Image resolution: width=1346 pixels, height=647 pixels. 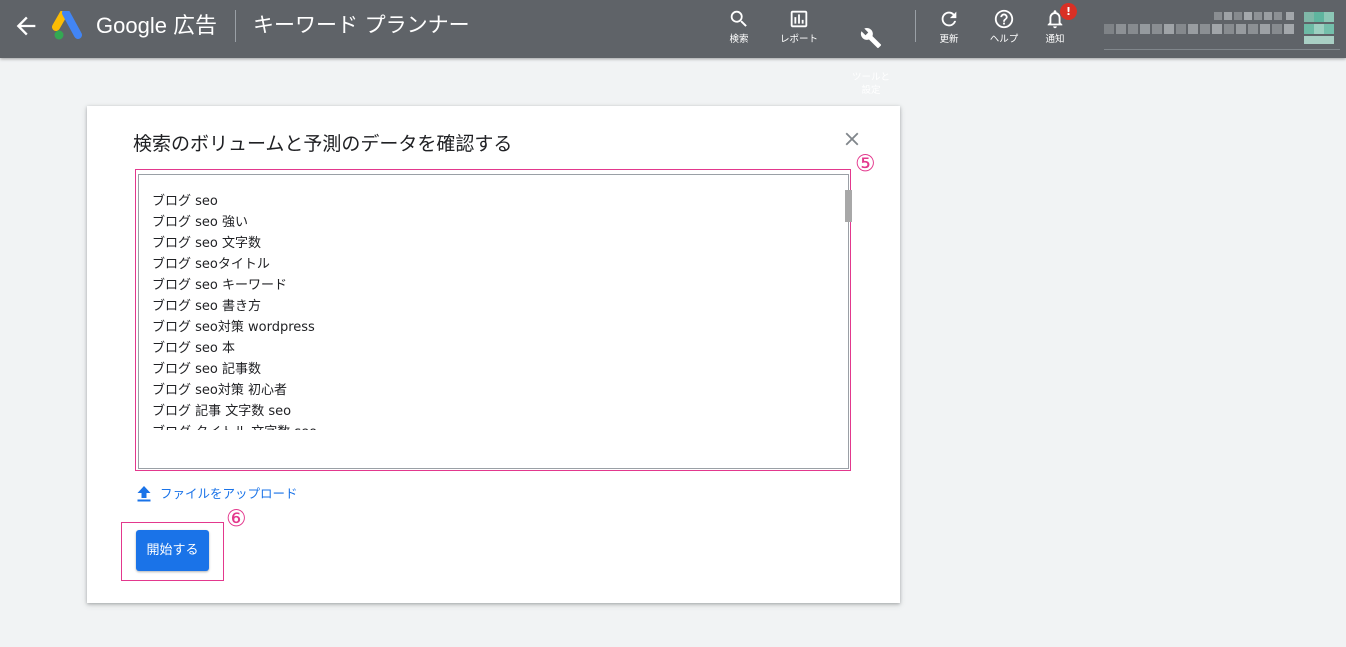 What do you see at coordinates (157, 25) in the screenshot?
I see `brand-name: Google 広告` at bounding box center [157, 25].